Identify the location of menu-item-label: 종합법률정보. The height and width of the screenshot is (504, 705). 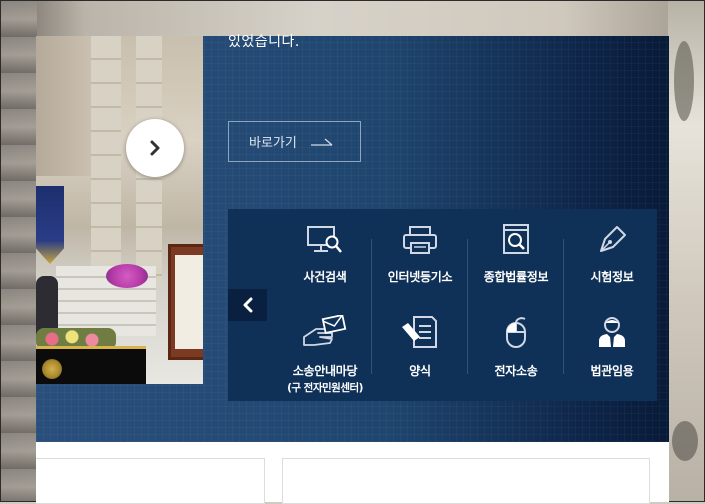
(516, 277).